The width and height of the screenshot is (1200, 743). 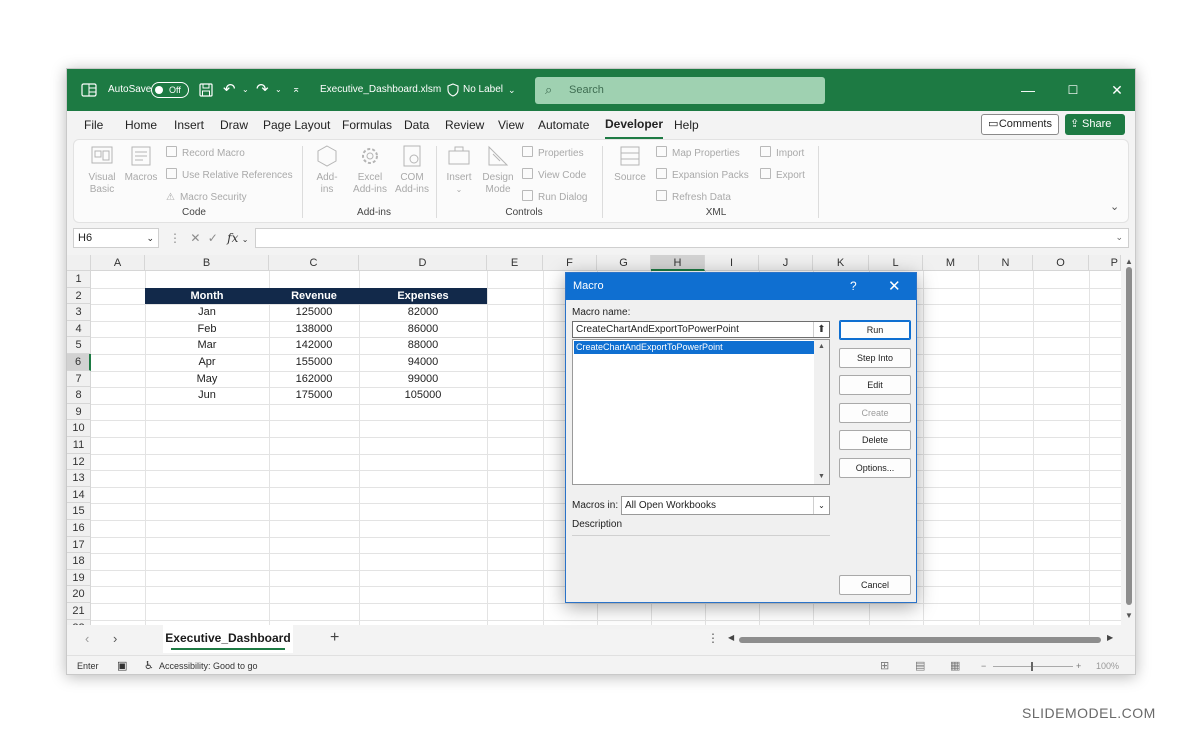 What do you see at coordinates (1128, 440) in the screenshot?
I see `vertical-scrollbar: ▲ ▼` at bounding box center [1128, 440].